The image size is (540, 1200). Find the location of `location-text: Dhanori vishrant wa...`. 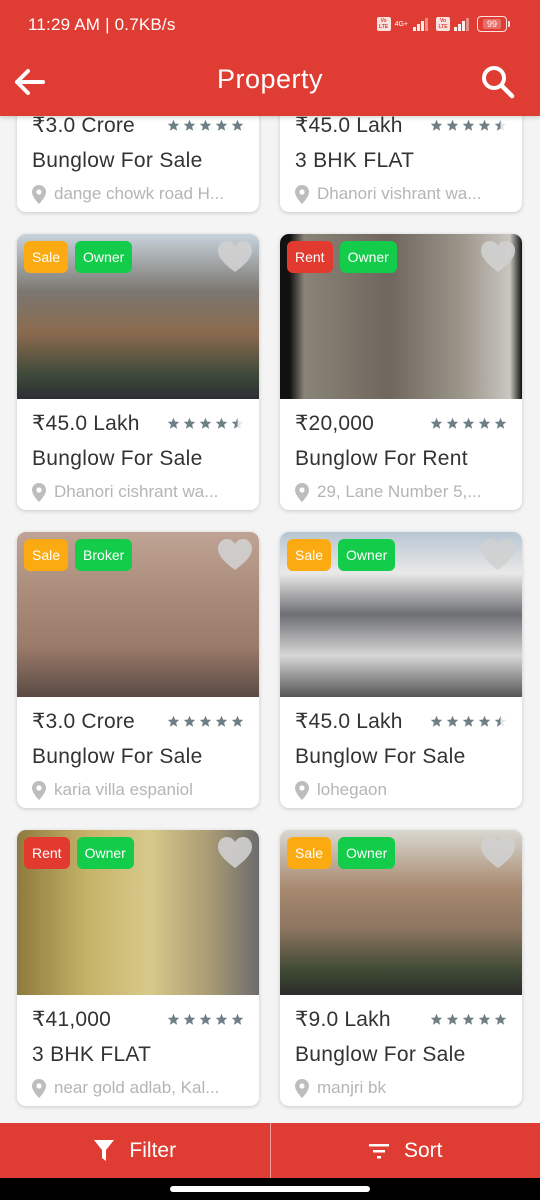

location-text: Dhanori vishrant wa... is located at coordinates (399, 193).